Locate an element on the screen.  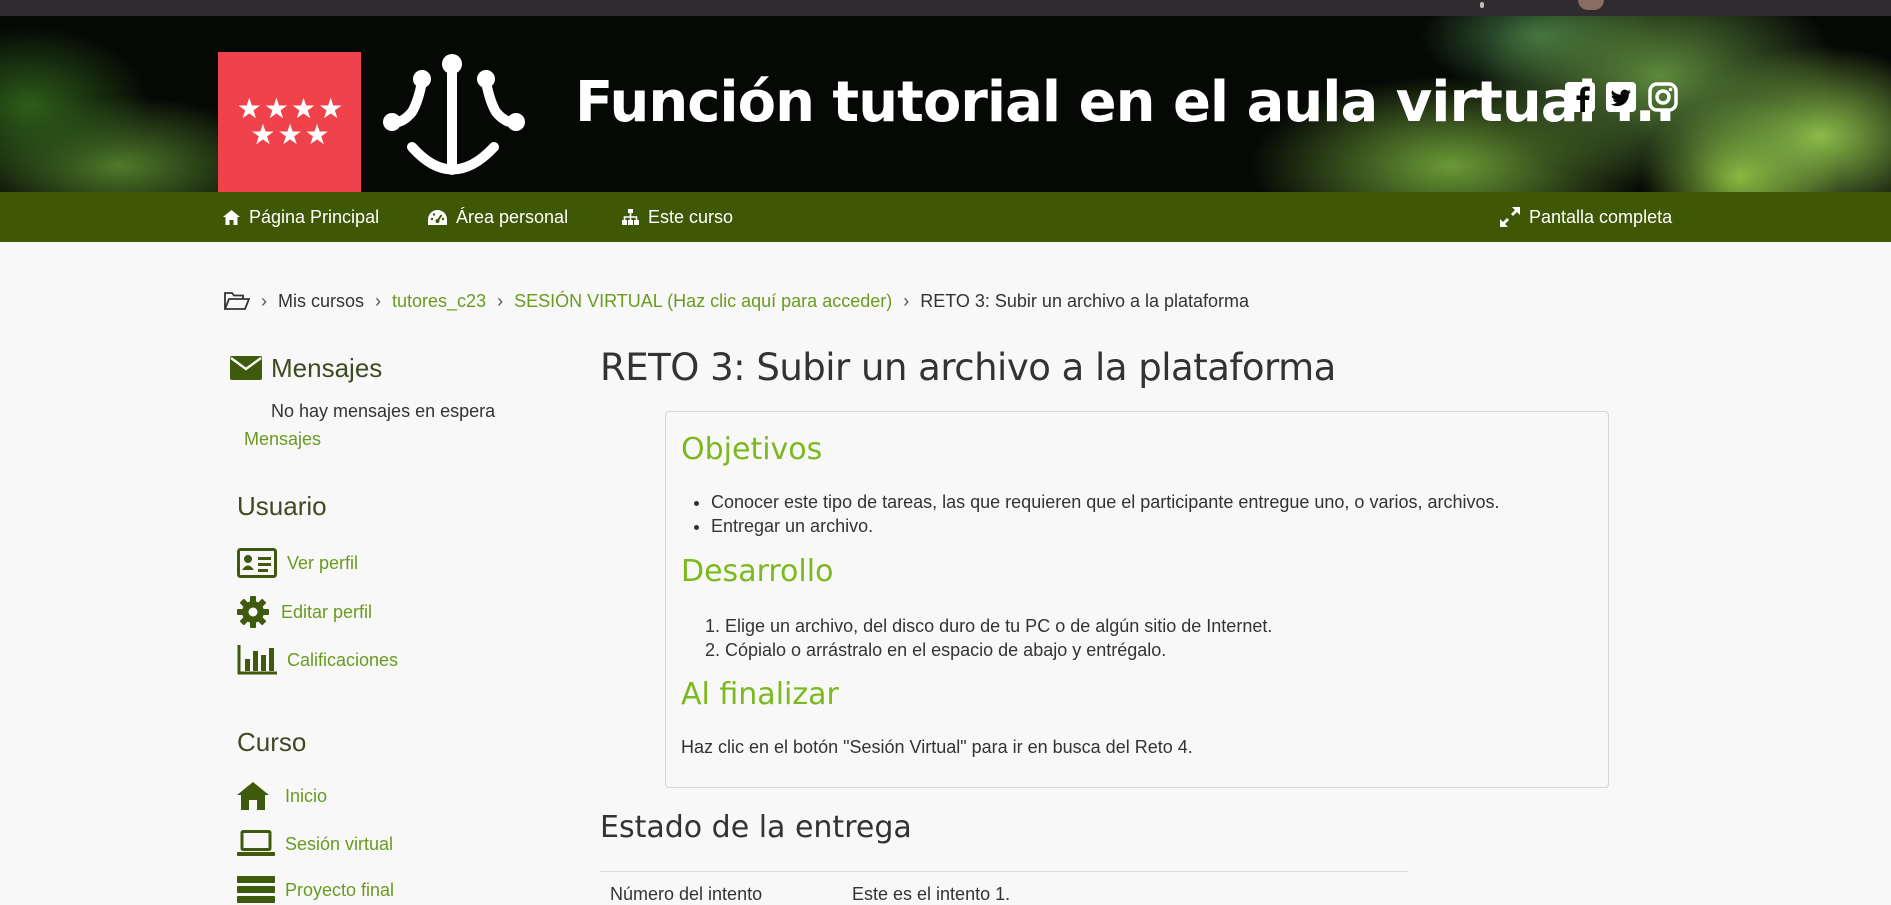
finish-heading: Al finalizar is located at coordinates (760, 694).